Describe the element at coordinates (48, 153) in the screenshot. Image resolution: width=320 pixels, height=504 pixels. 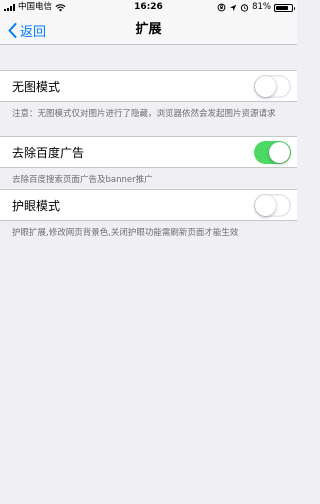
I see `setting-label: 去除百度广告` at that location.